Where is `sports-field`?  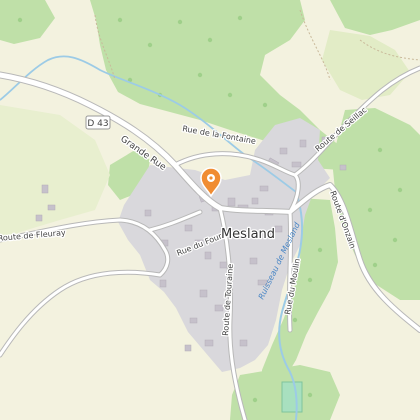 sports-field is located at coordinates (292, 397).